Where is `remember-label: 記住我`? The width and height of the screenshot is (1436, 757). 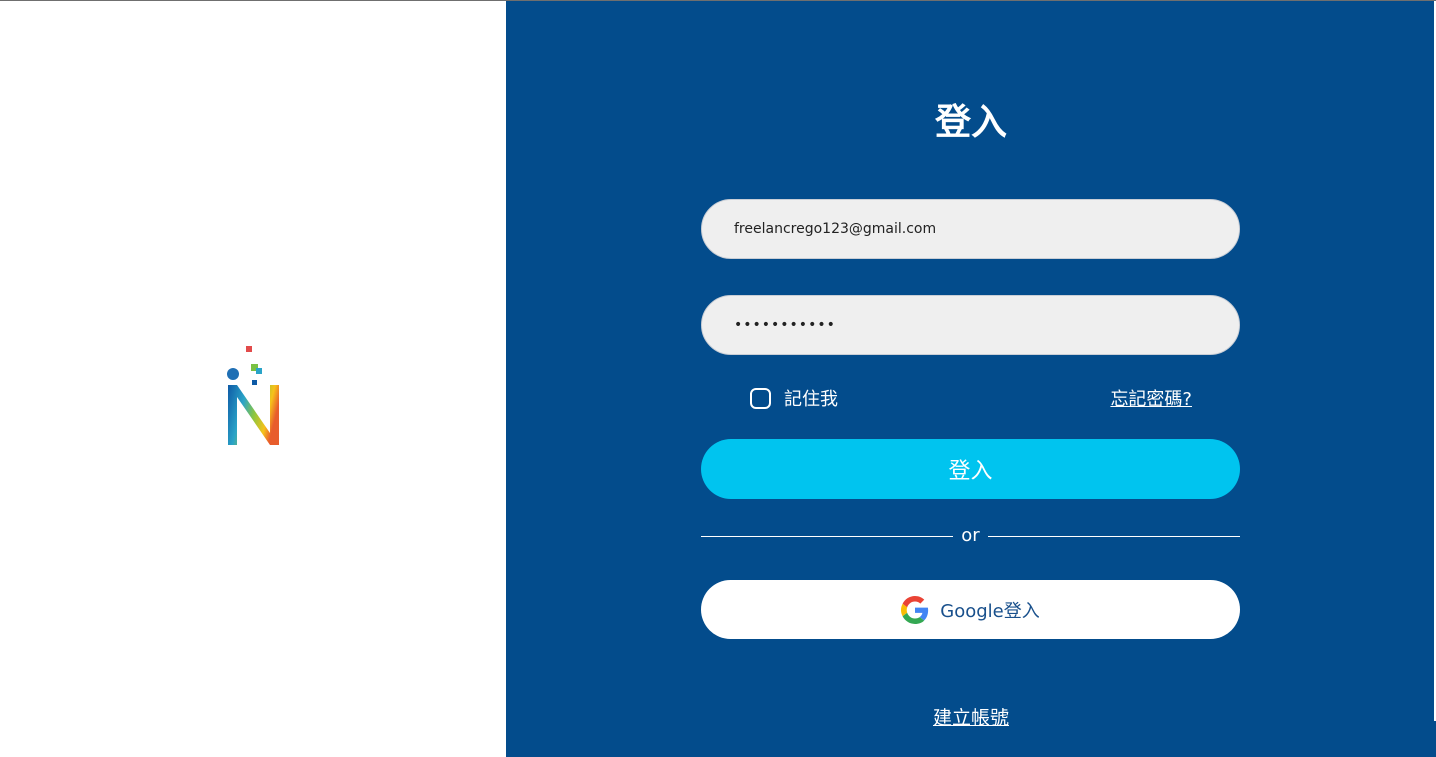 remember-label: 記住我 is located at coordinates (811, 399).